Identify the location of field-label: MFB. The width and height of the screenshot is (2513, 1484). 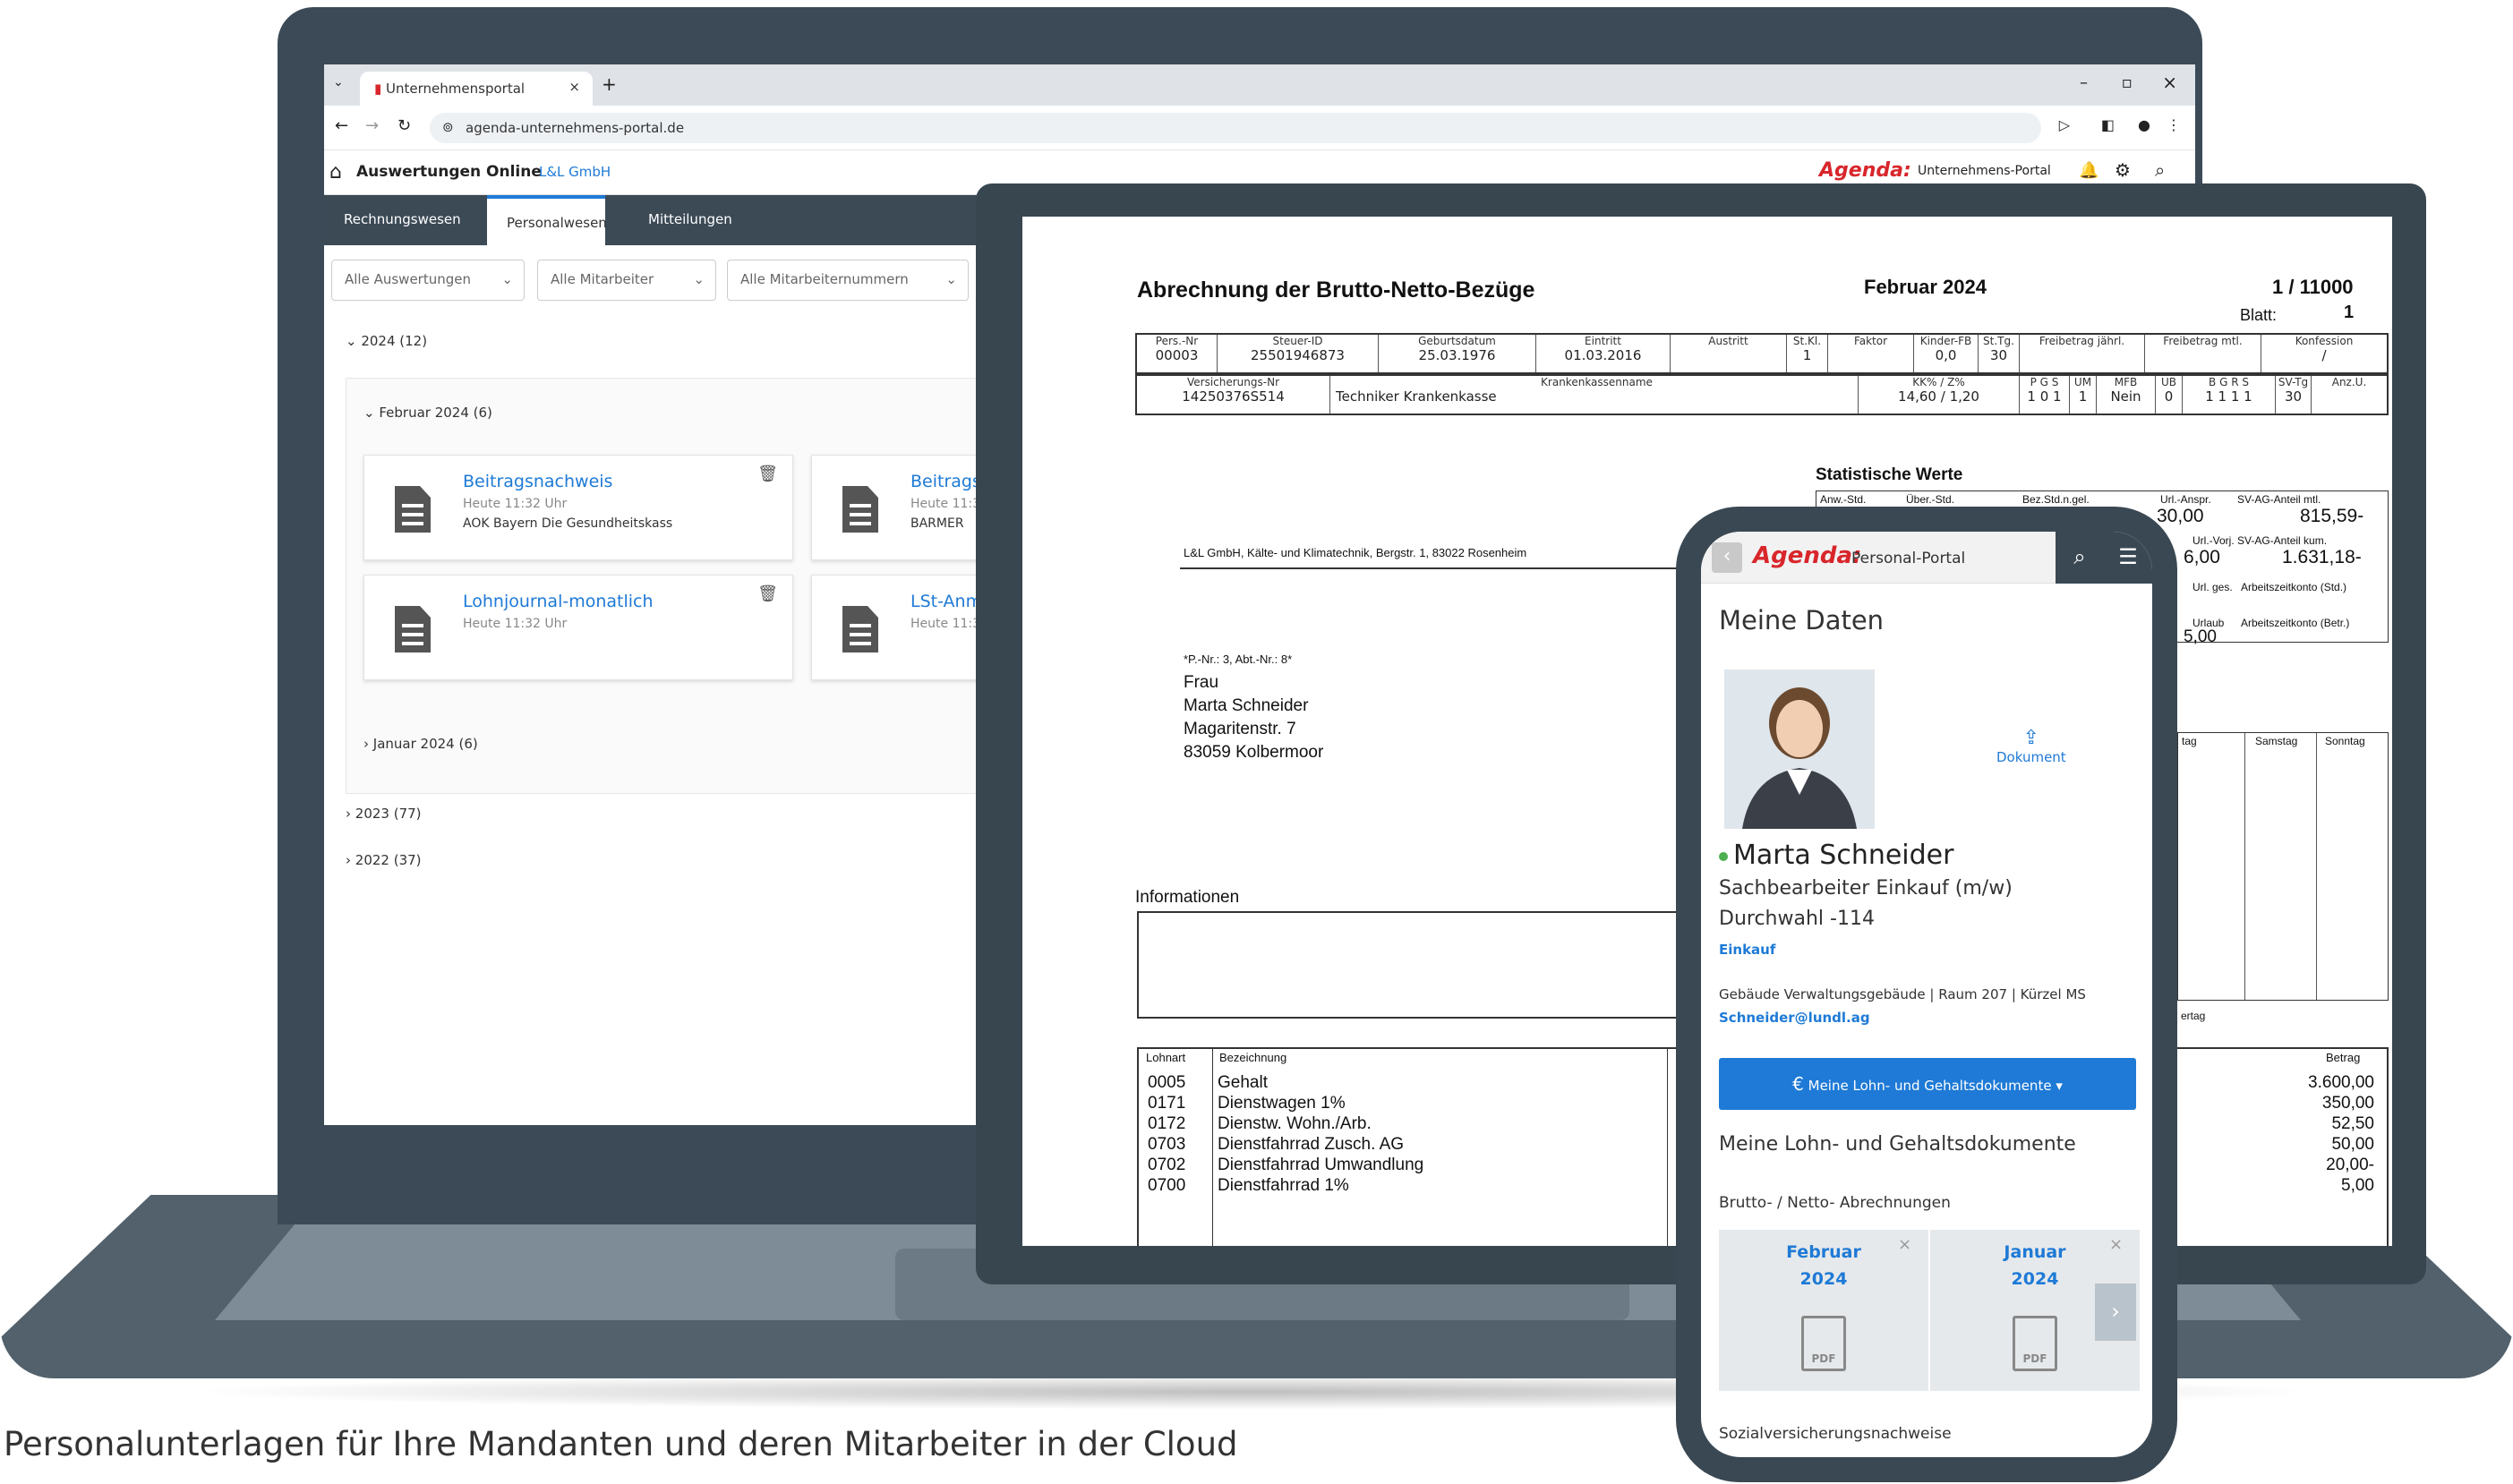
(2126, 382).